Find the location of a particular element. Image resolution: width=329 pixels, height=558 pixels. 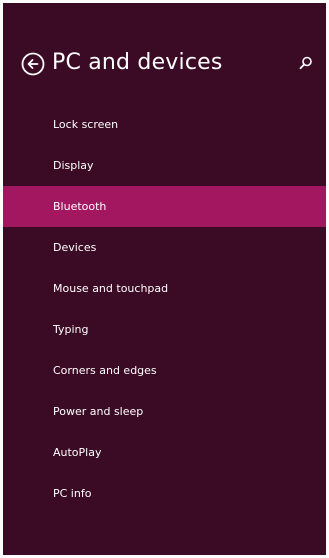

nav-item-power-and-sleep: Power and sleep is located at coordinates (164, 411).